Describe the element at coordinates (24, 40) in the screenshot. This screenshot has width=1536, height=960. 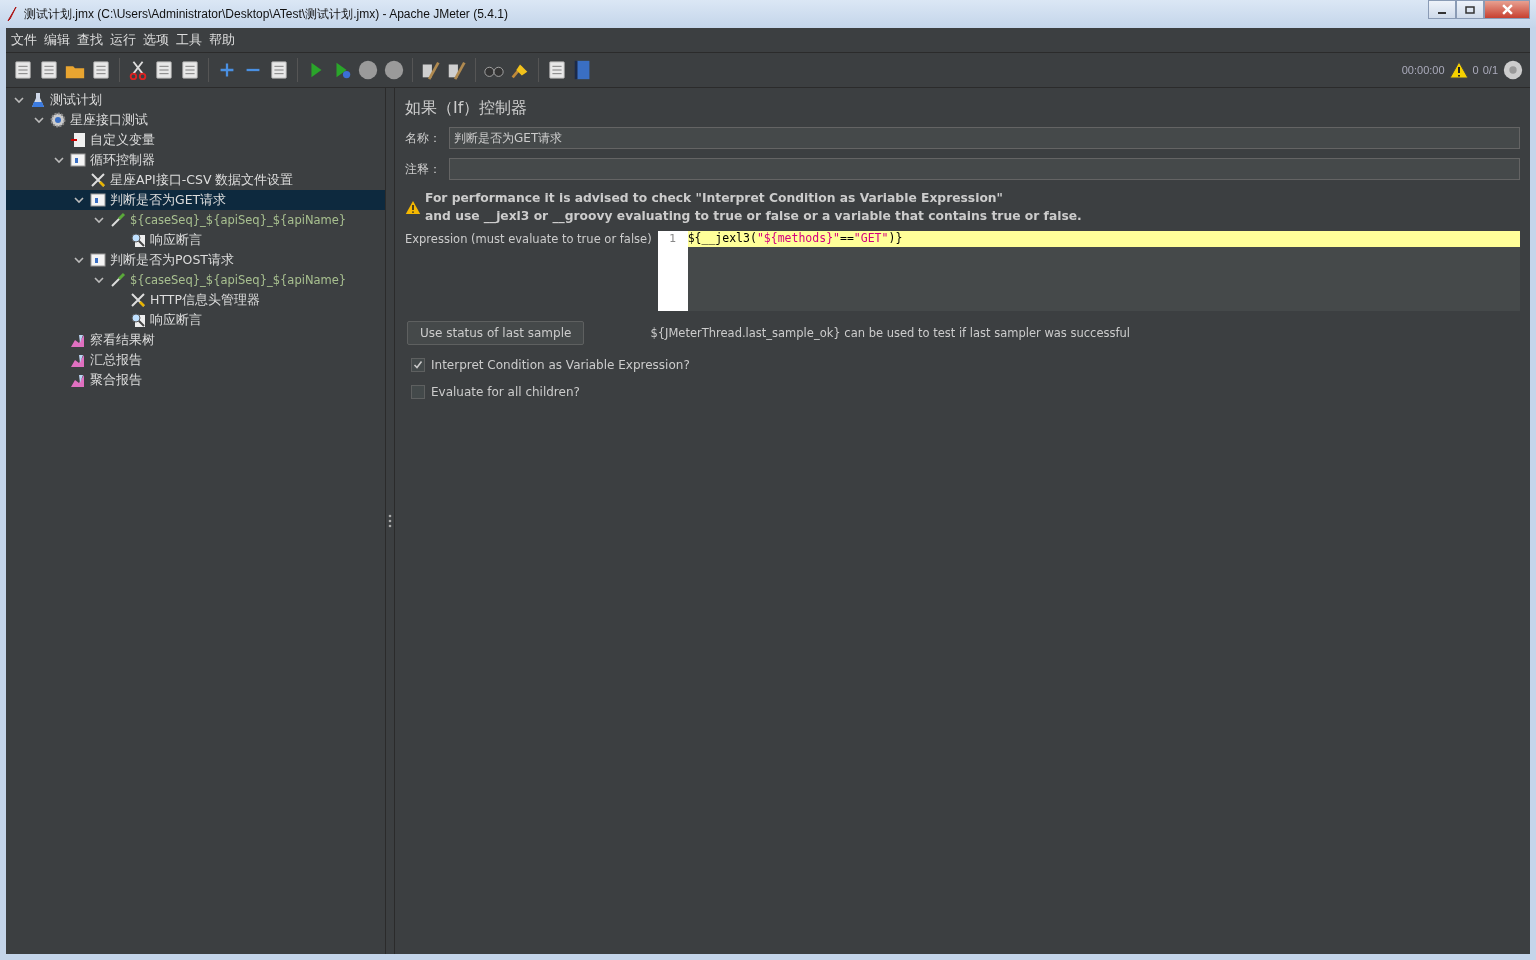
I see `menu-item: 文件` at that location.